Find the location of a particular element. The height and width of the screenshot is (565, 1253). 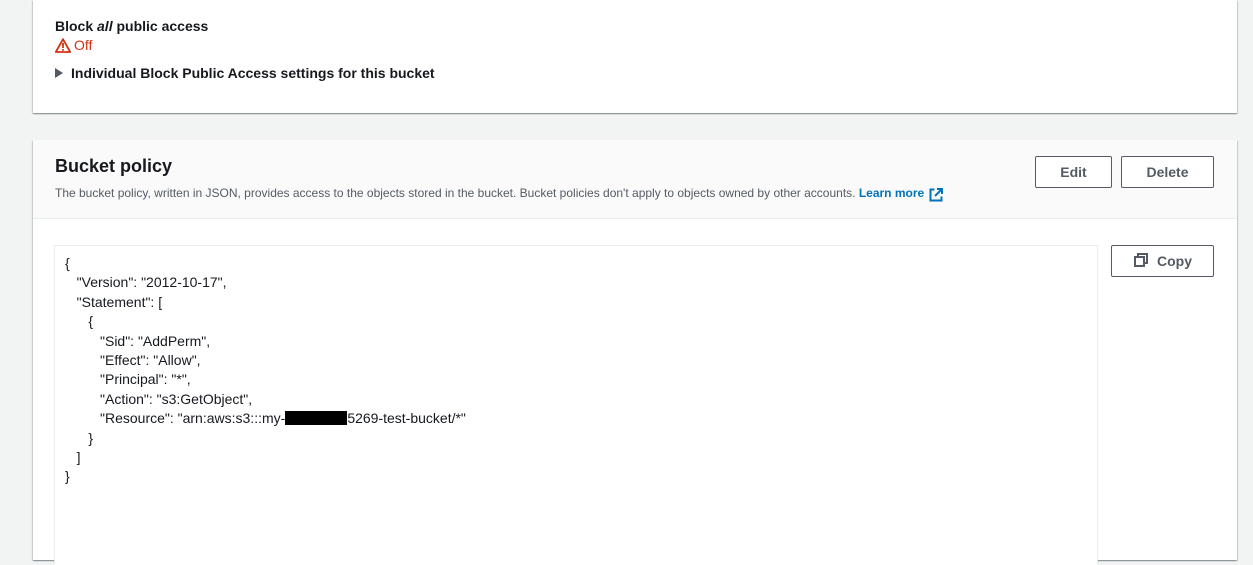

bucket-policy-title: Bucket policy is located at coordinates (114, 166).